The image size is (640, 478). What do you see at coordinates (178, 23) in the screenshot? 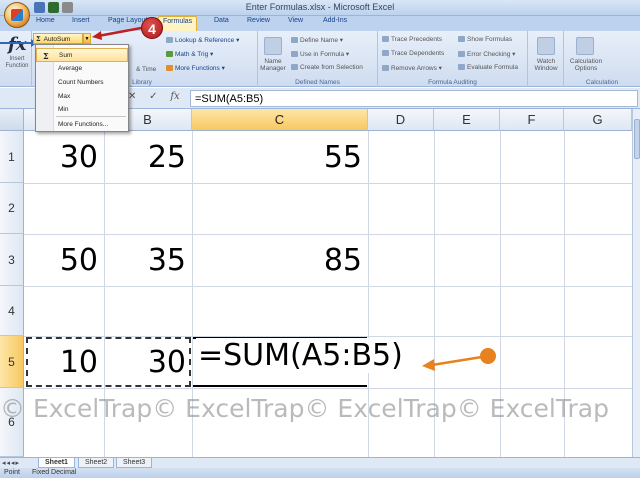
I see `tab-formulas: Formulas` at bounding box center [178, 23].